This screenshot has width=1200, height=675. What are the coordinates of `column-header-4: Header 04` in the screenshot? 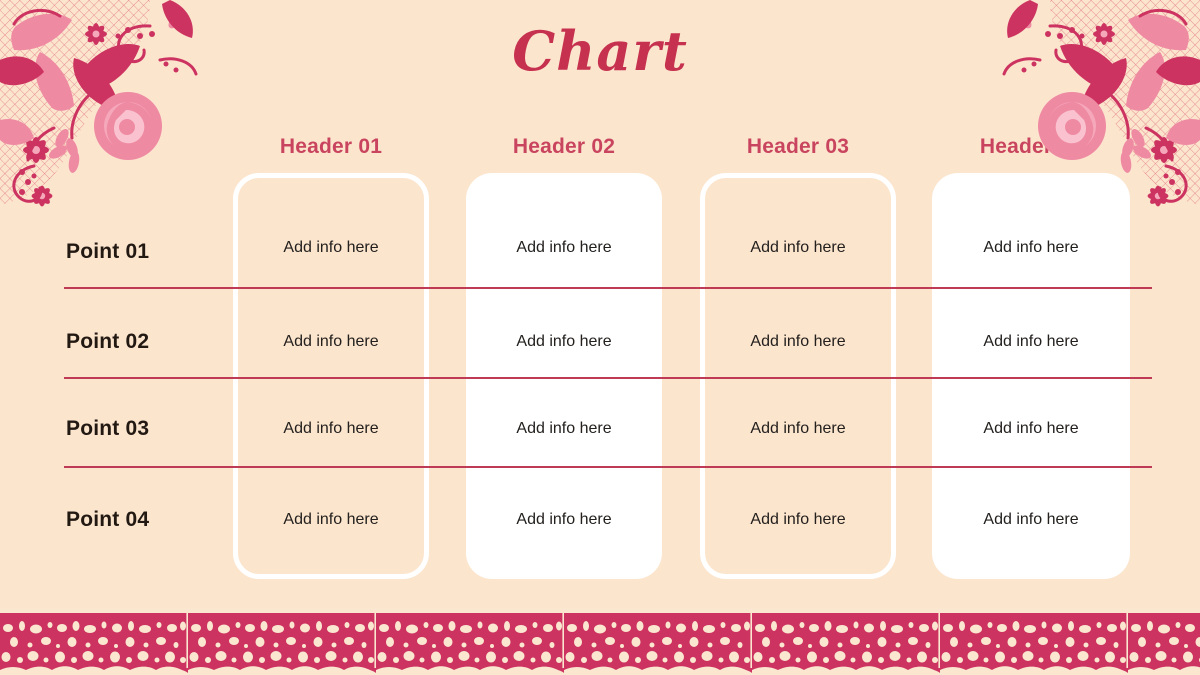 It's located at (1031, 146).